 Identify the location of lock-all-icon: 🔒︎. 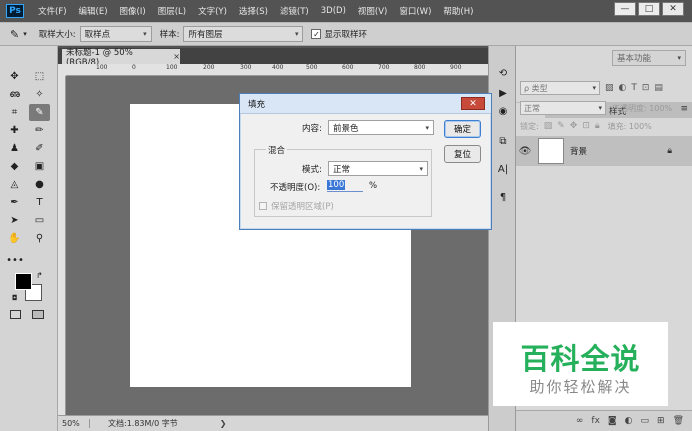
(597, 126).